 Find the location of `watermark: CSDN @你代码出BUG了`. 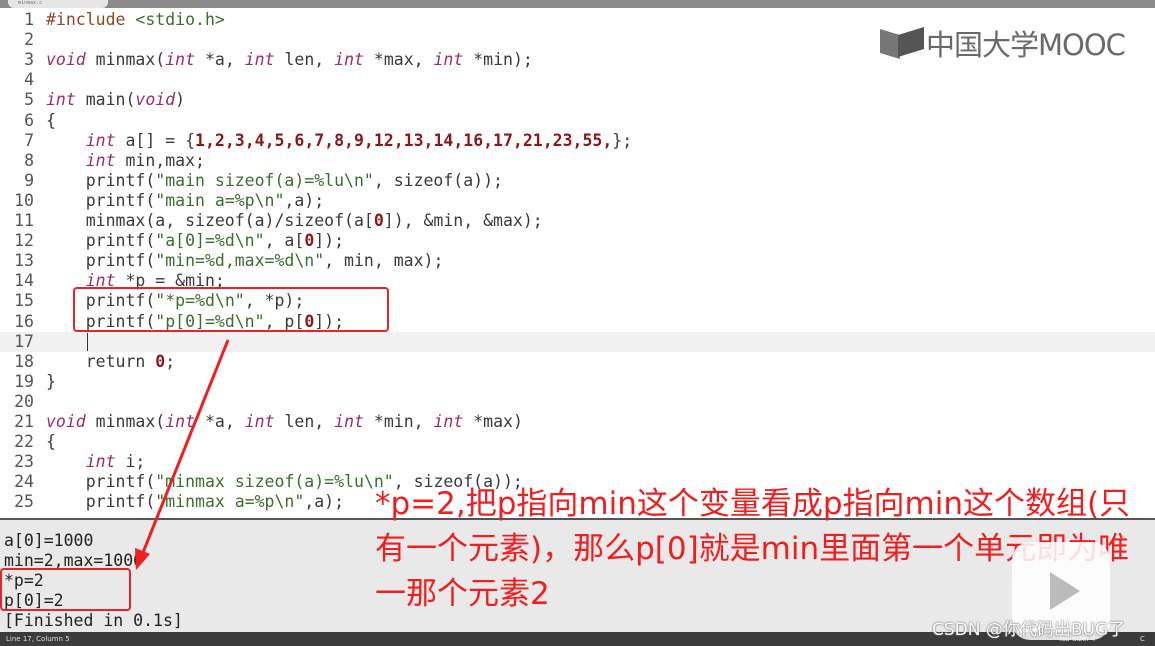

watermark: CSDN @你代码出BUG了 is located at coordinates (1029, 630).